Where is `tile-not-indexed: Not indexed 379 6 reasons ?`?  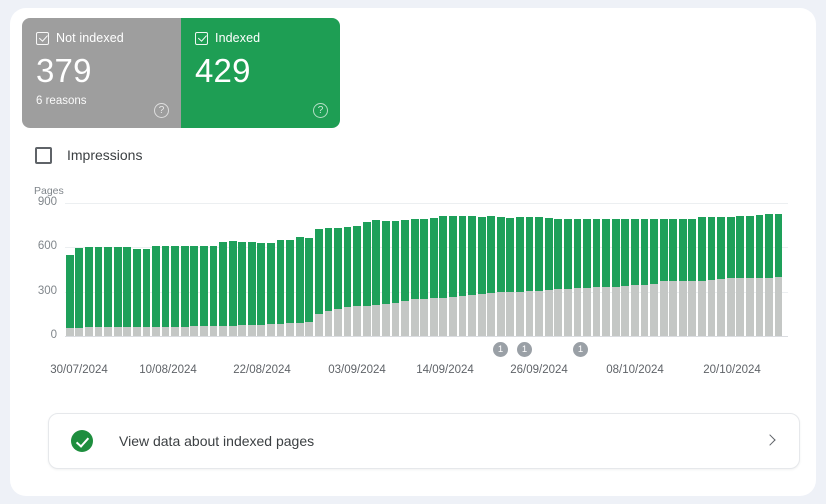
tile-not-indexed: Not indexed 379 6 reasons ? is located at coordinates (101, 73).